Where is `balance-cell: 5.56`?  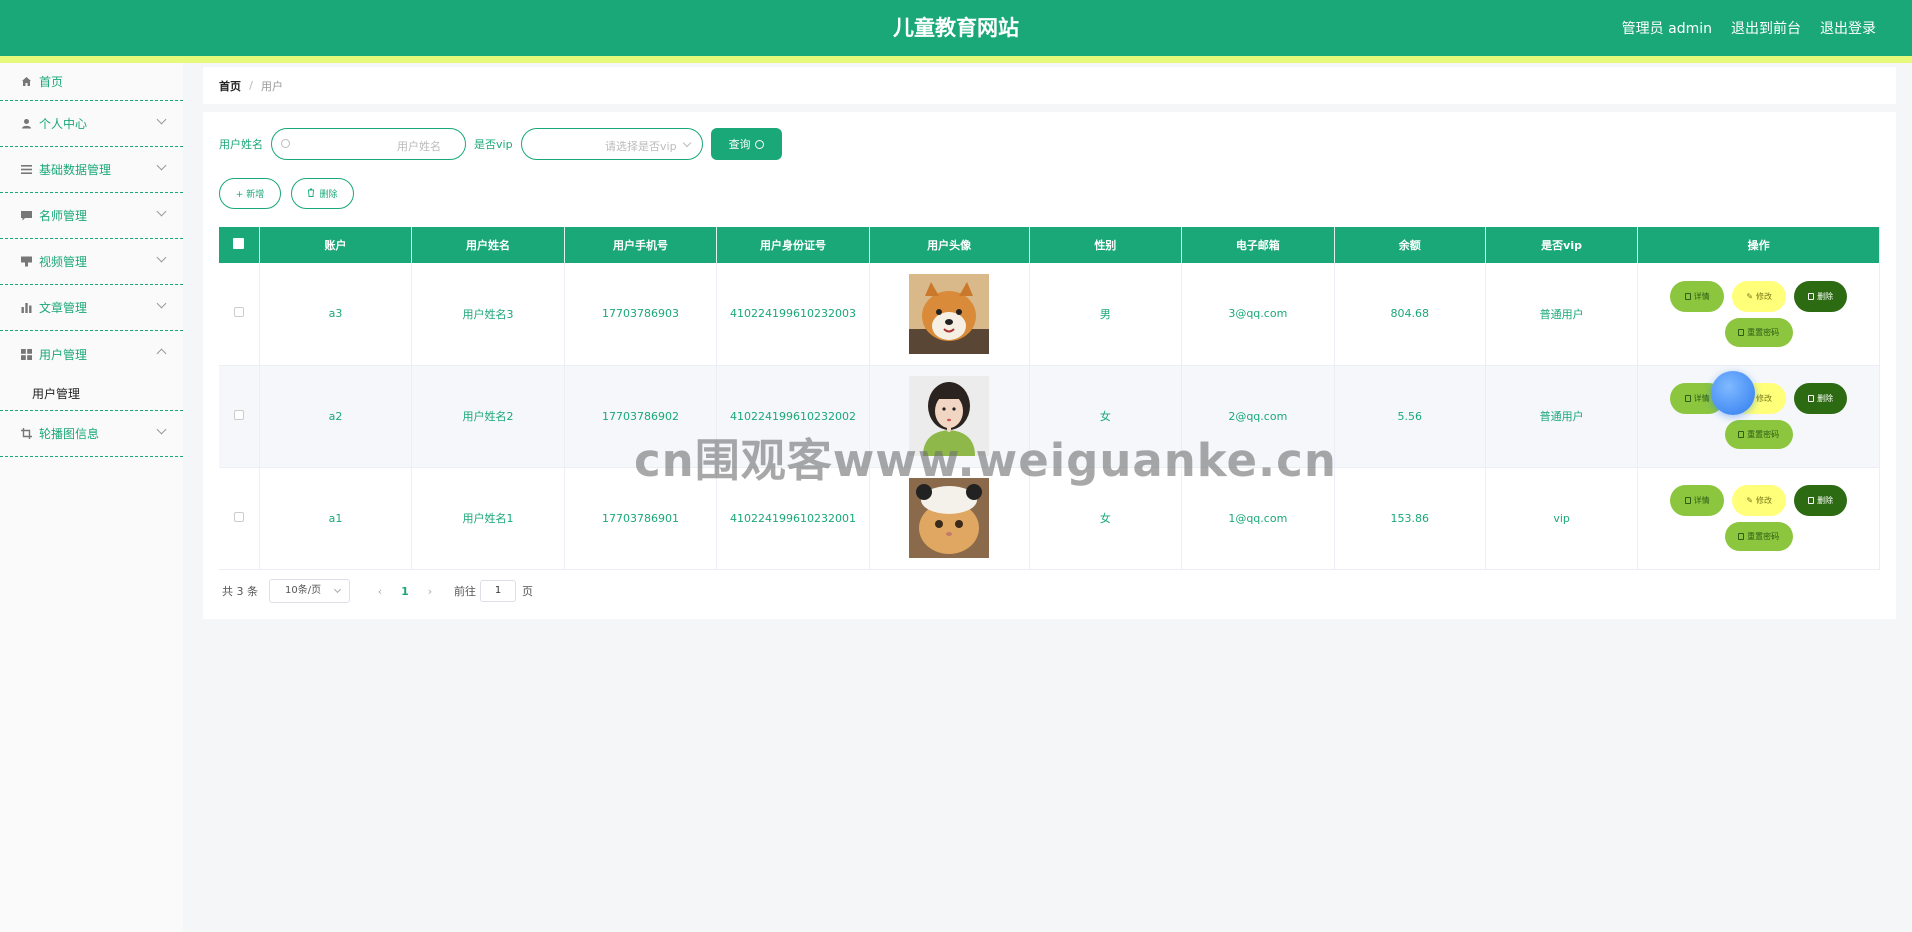 balance-cell: 5.56 is located at coordinates (1410, 416).